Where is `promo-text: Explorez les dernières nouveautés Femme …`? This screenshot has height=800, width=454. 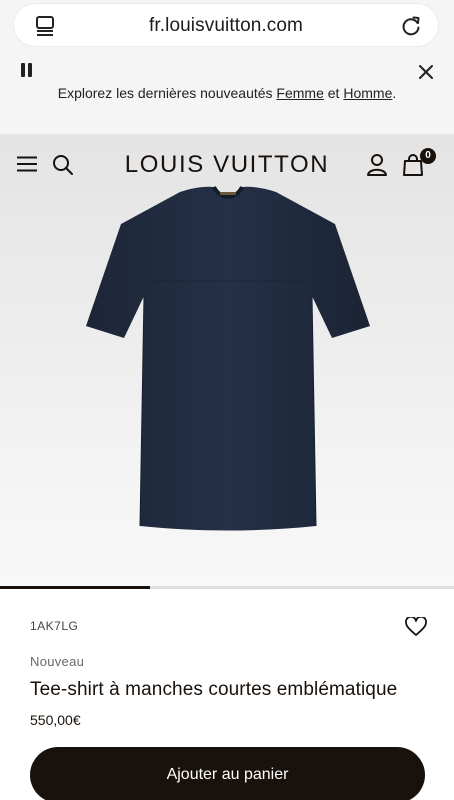
promo-text: Explorez les dernières nouveautés Femme … is located at coordinates (227, 93).